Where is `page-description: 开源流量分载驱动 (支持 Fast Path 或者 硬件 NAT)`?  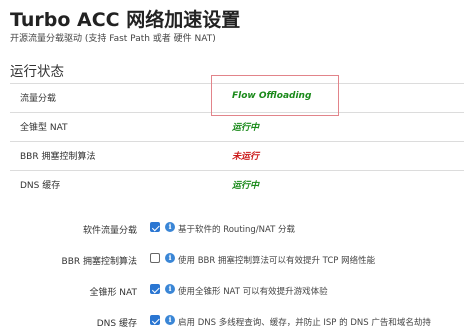
page-description: 开源流量分载驱动 (支持 Fast Path 或者 硬件 NAT) is located at coordinates (113, 39).